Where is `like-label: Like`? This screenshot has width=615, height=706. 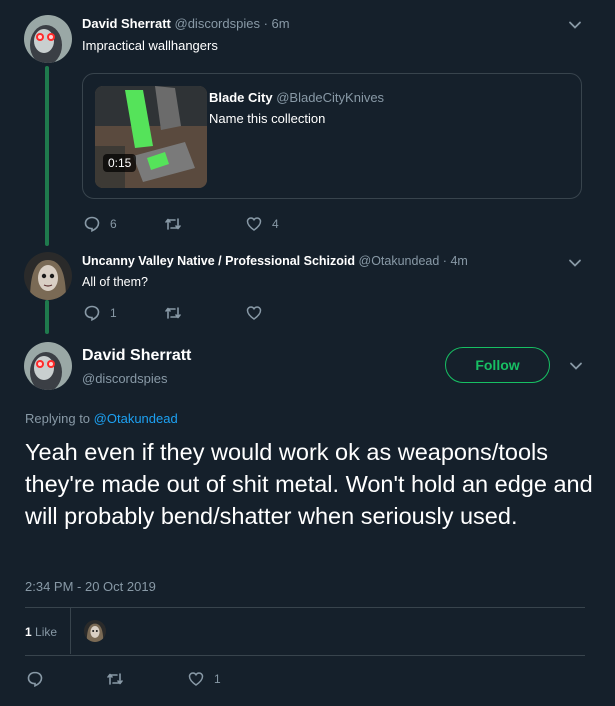 like-label: Like is located at coordinates (46, 632).